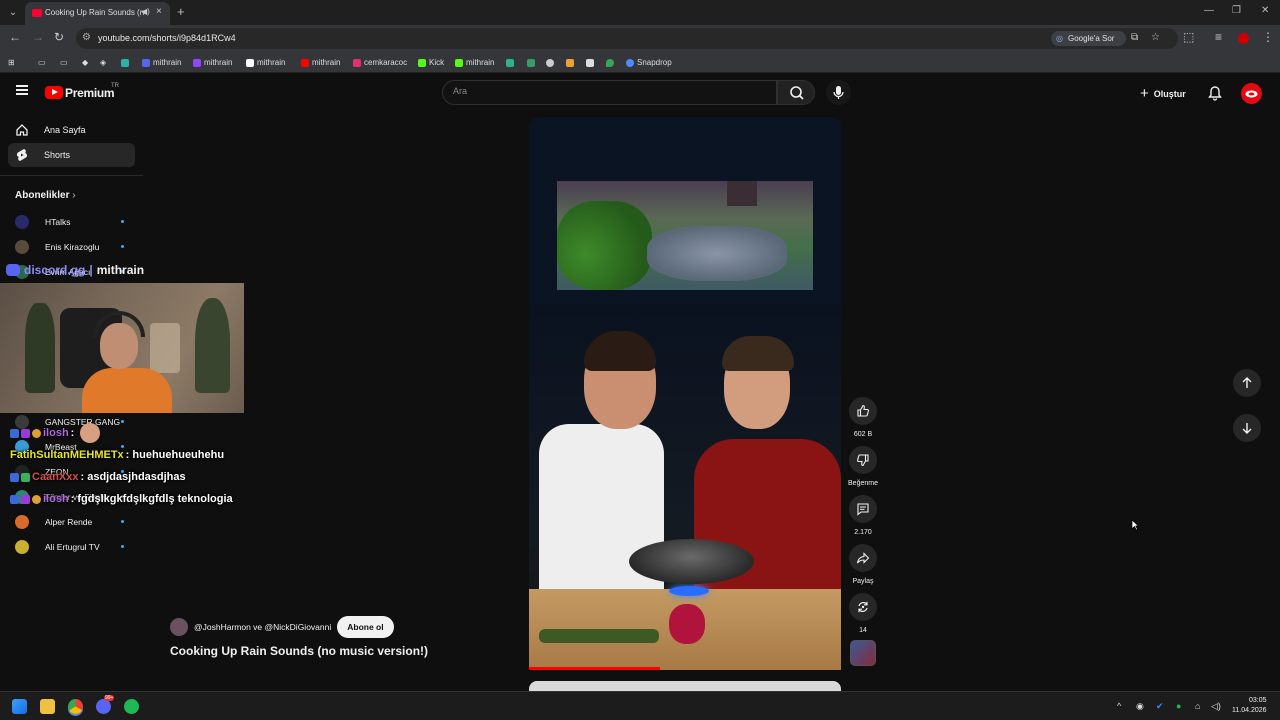  I want to click on previous-short-button, so click(1247, 383).